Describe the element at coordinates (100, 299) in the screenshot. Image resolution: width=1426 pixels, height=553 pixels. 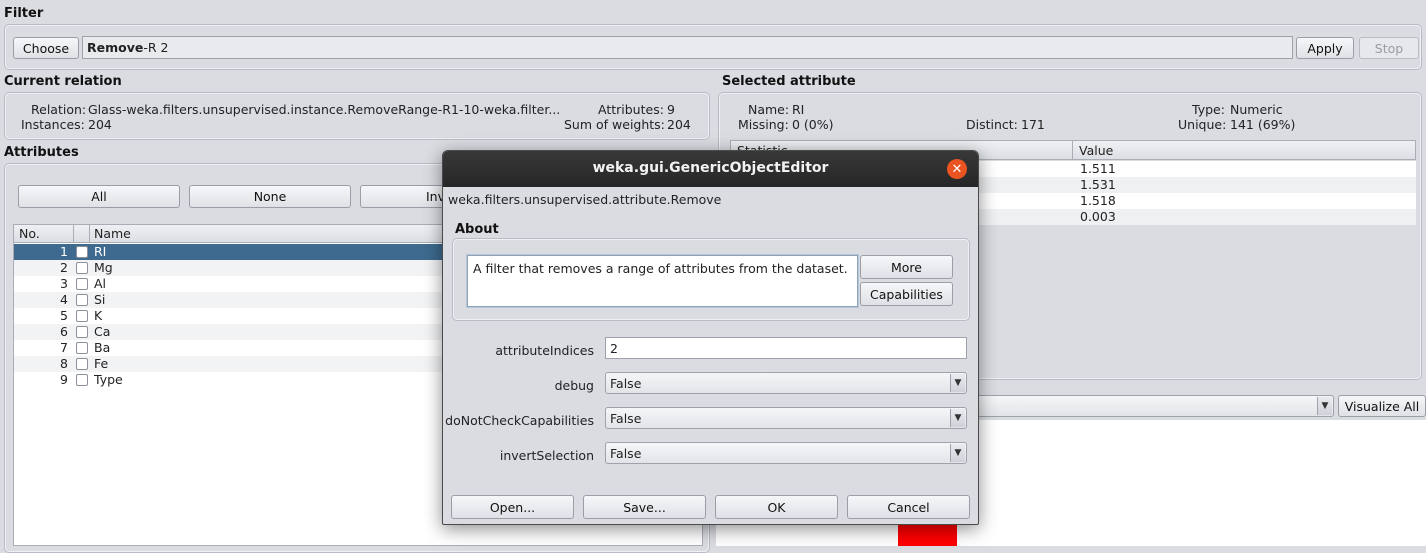
I see `attribute-name: Si` at that location.